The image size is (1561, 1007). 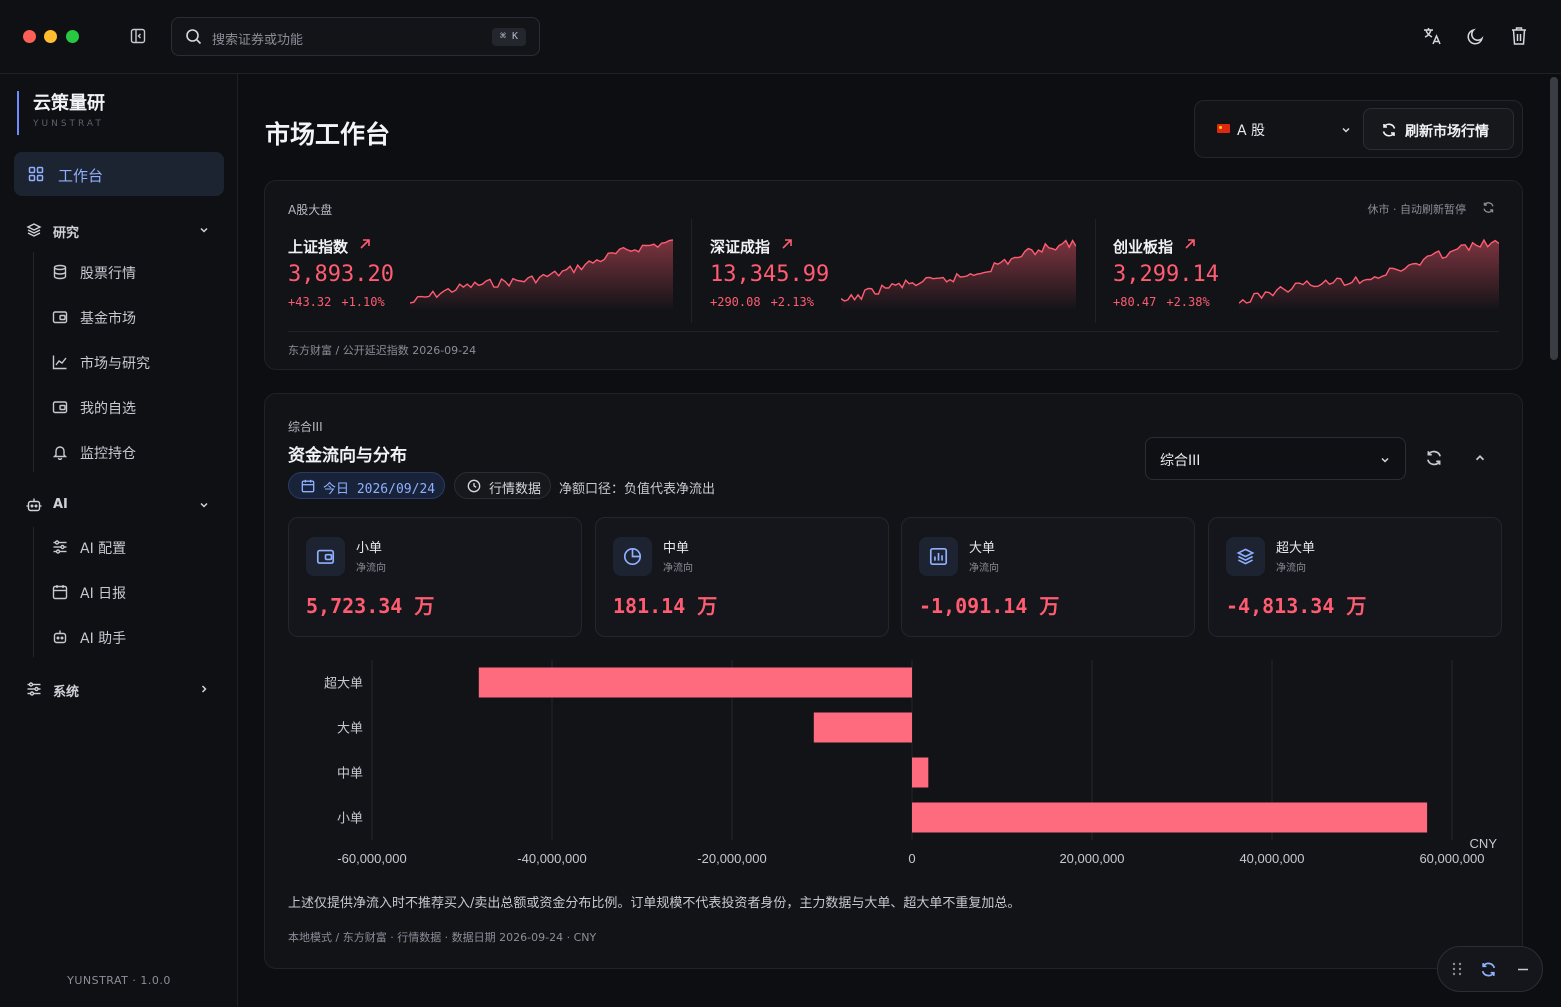 I want to click on stat-name: 小单, so click(x=369, y=548).